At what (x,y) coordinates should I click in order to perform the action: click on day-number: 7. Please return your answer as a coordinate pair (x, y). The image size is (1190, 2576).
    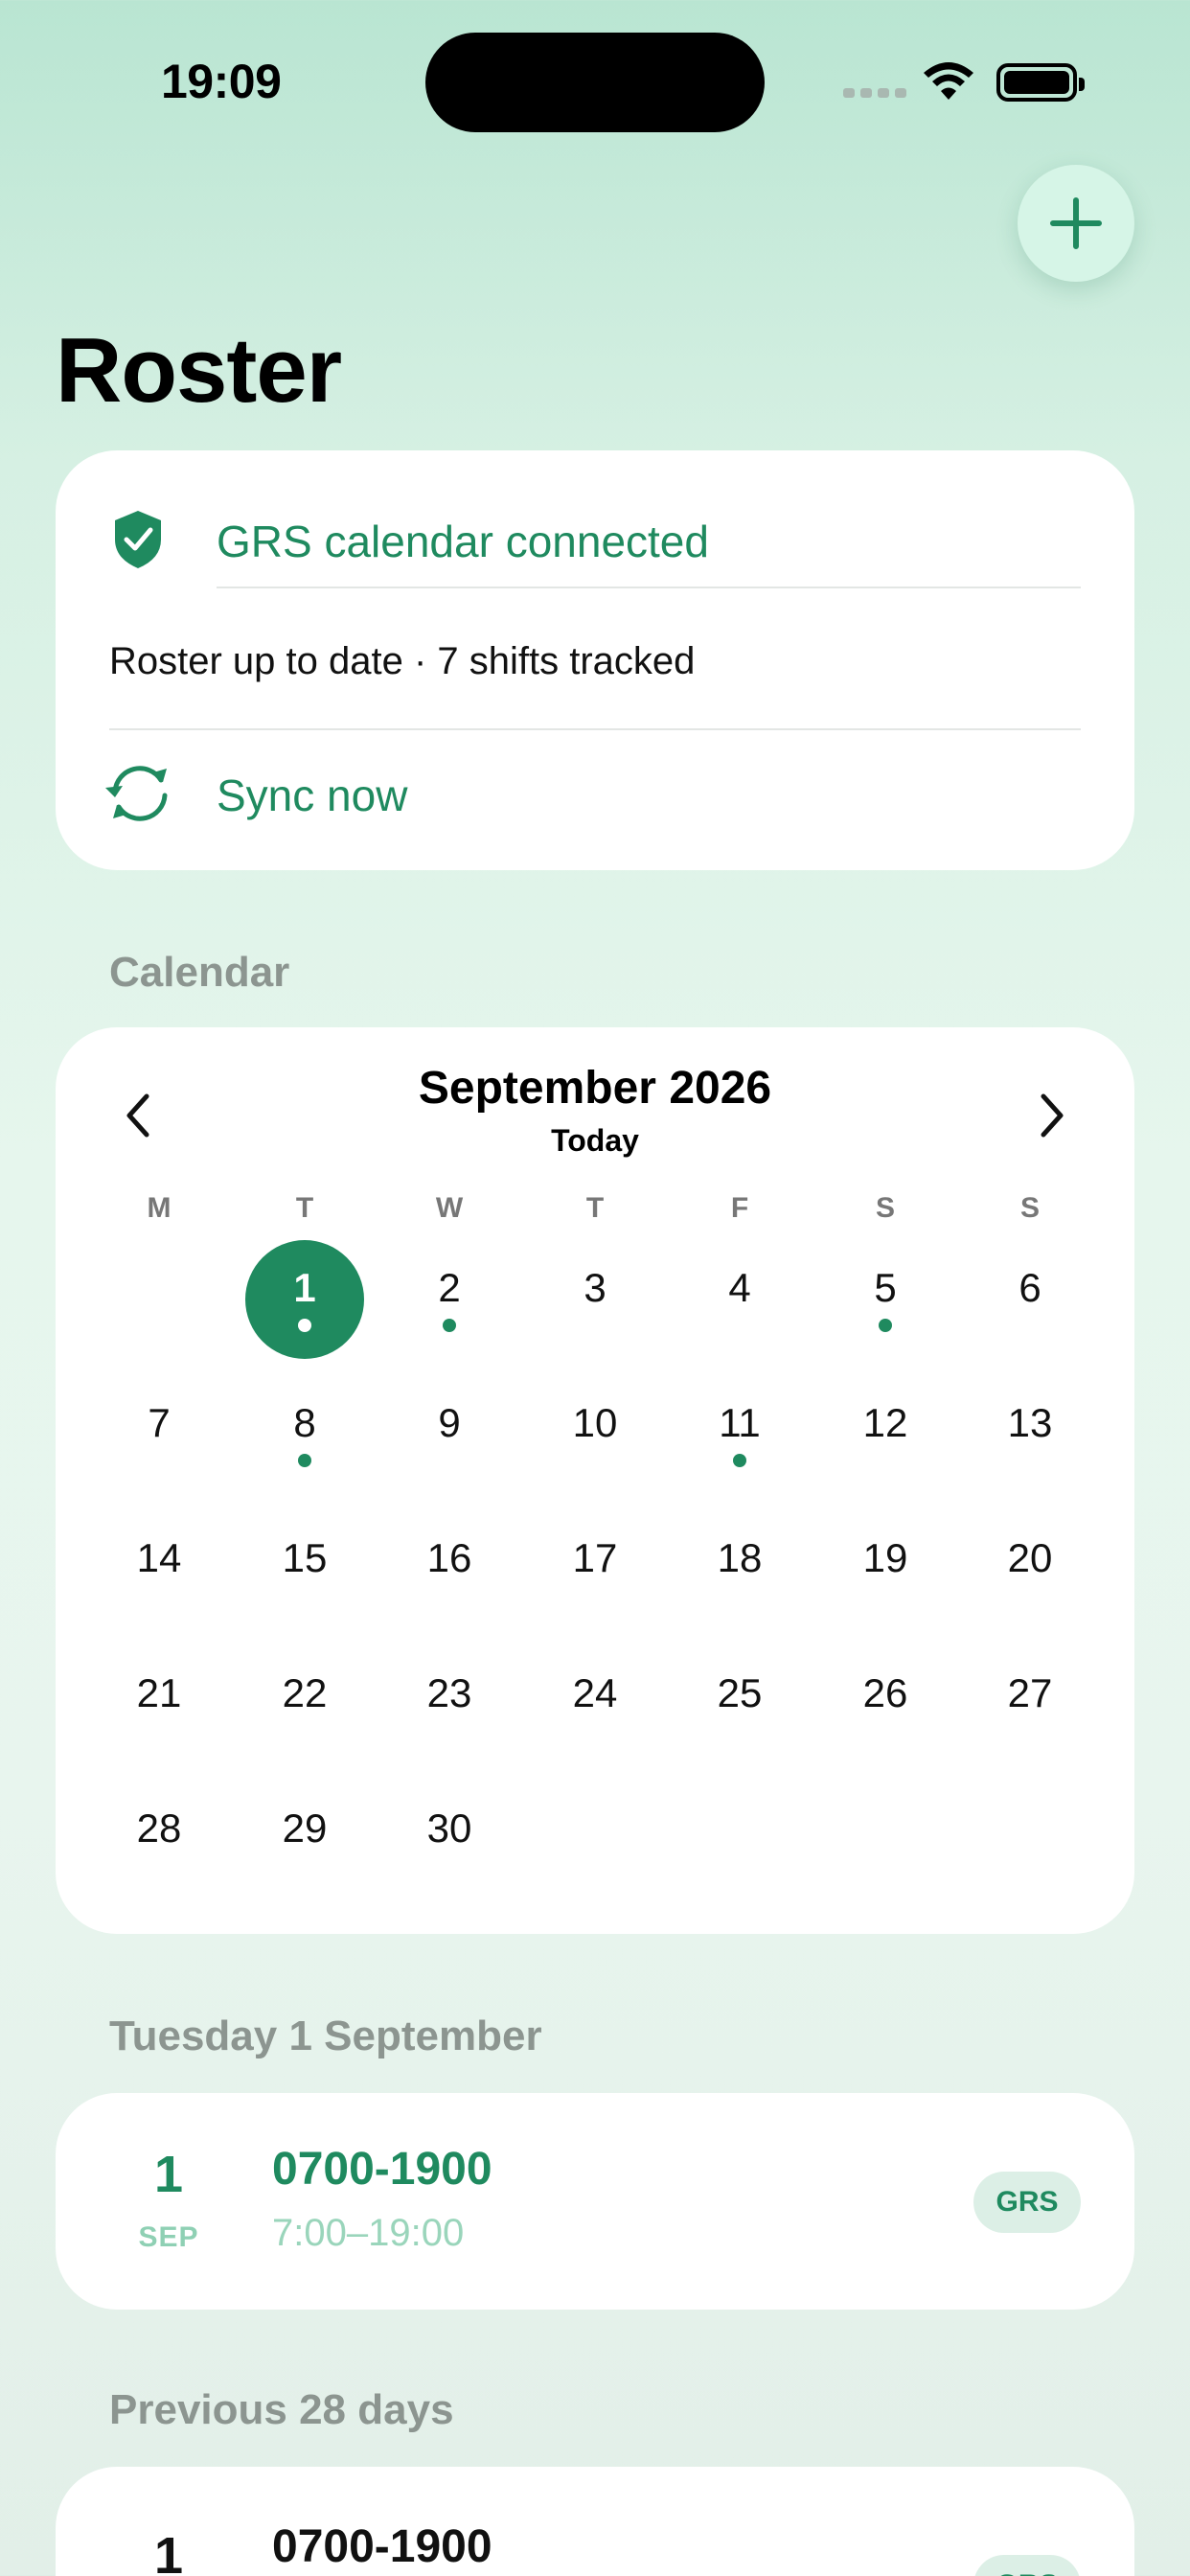
    Looking at the image, I should click on (159, 1422).